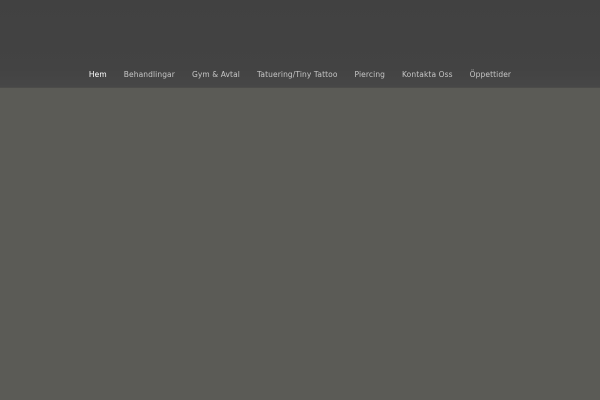 The image size is (600, 400). What do you see at coordinates (98, 75) in the screenshot?
I see `nav-item-hem: Hem` at bounding box center [98, 75].